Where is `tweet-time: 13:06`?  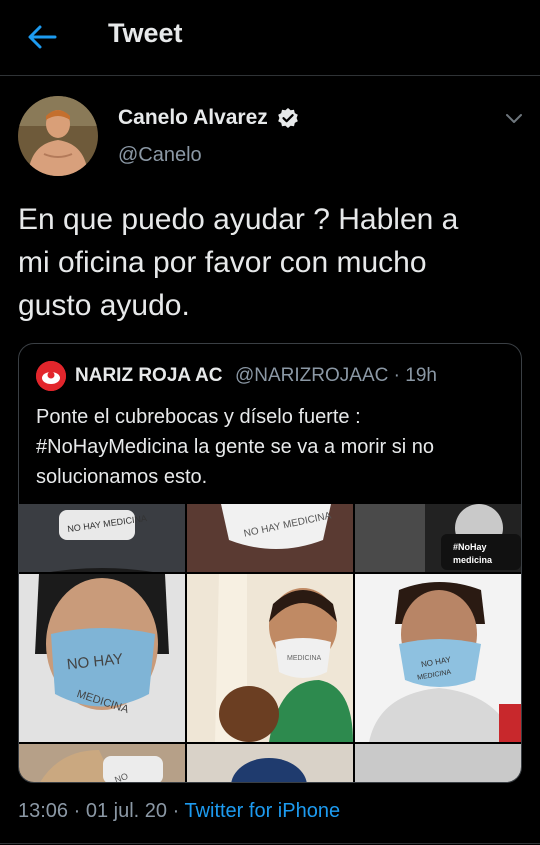
tweet-time: 13:06 is located at coordinates (43, 811).